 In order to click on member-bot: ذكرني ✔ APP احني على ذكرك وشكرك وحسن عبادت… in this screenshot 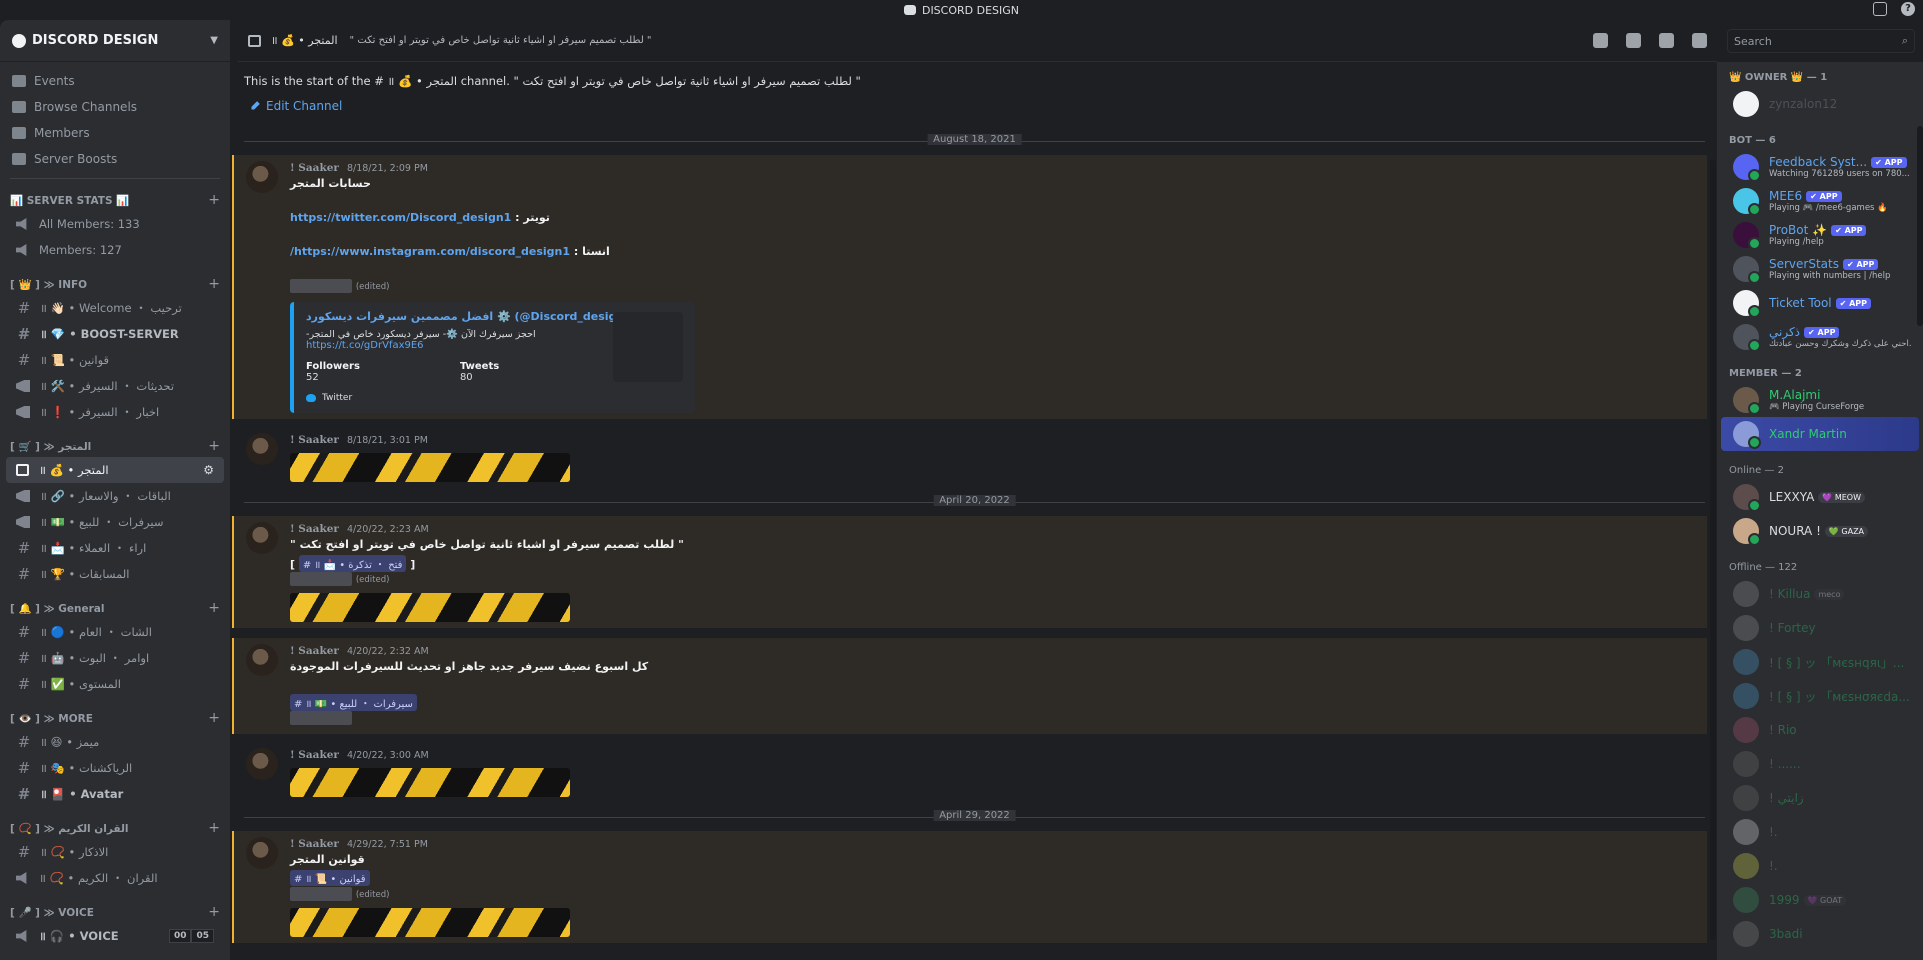, I will do `click(1820, 337)`.